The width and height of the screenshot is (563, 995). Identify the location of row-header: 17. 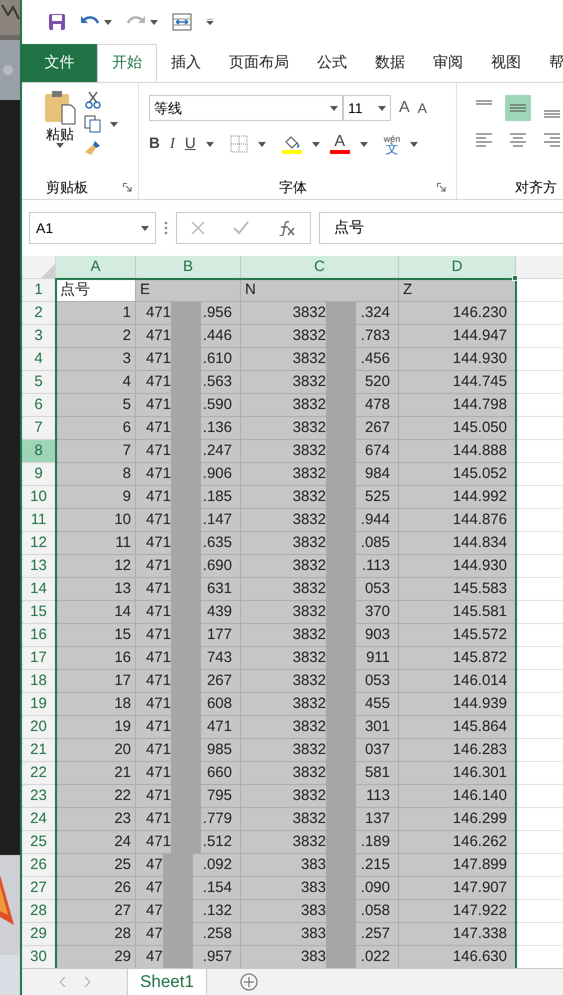
(39, 658).